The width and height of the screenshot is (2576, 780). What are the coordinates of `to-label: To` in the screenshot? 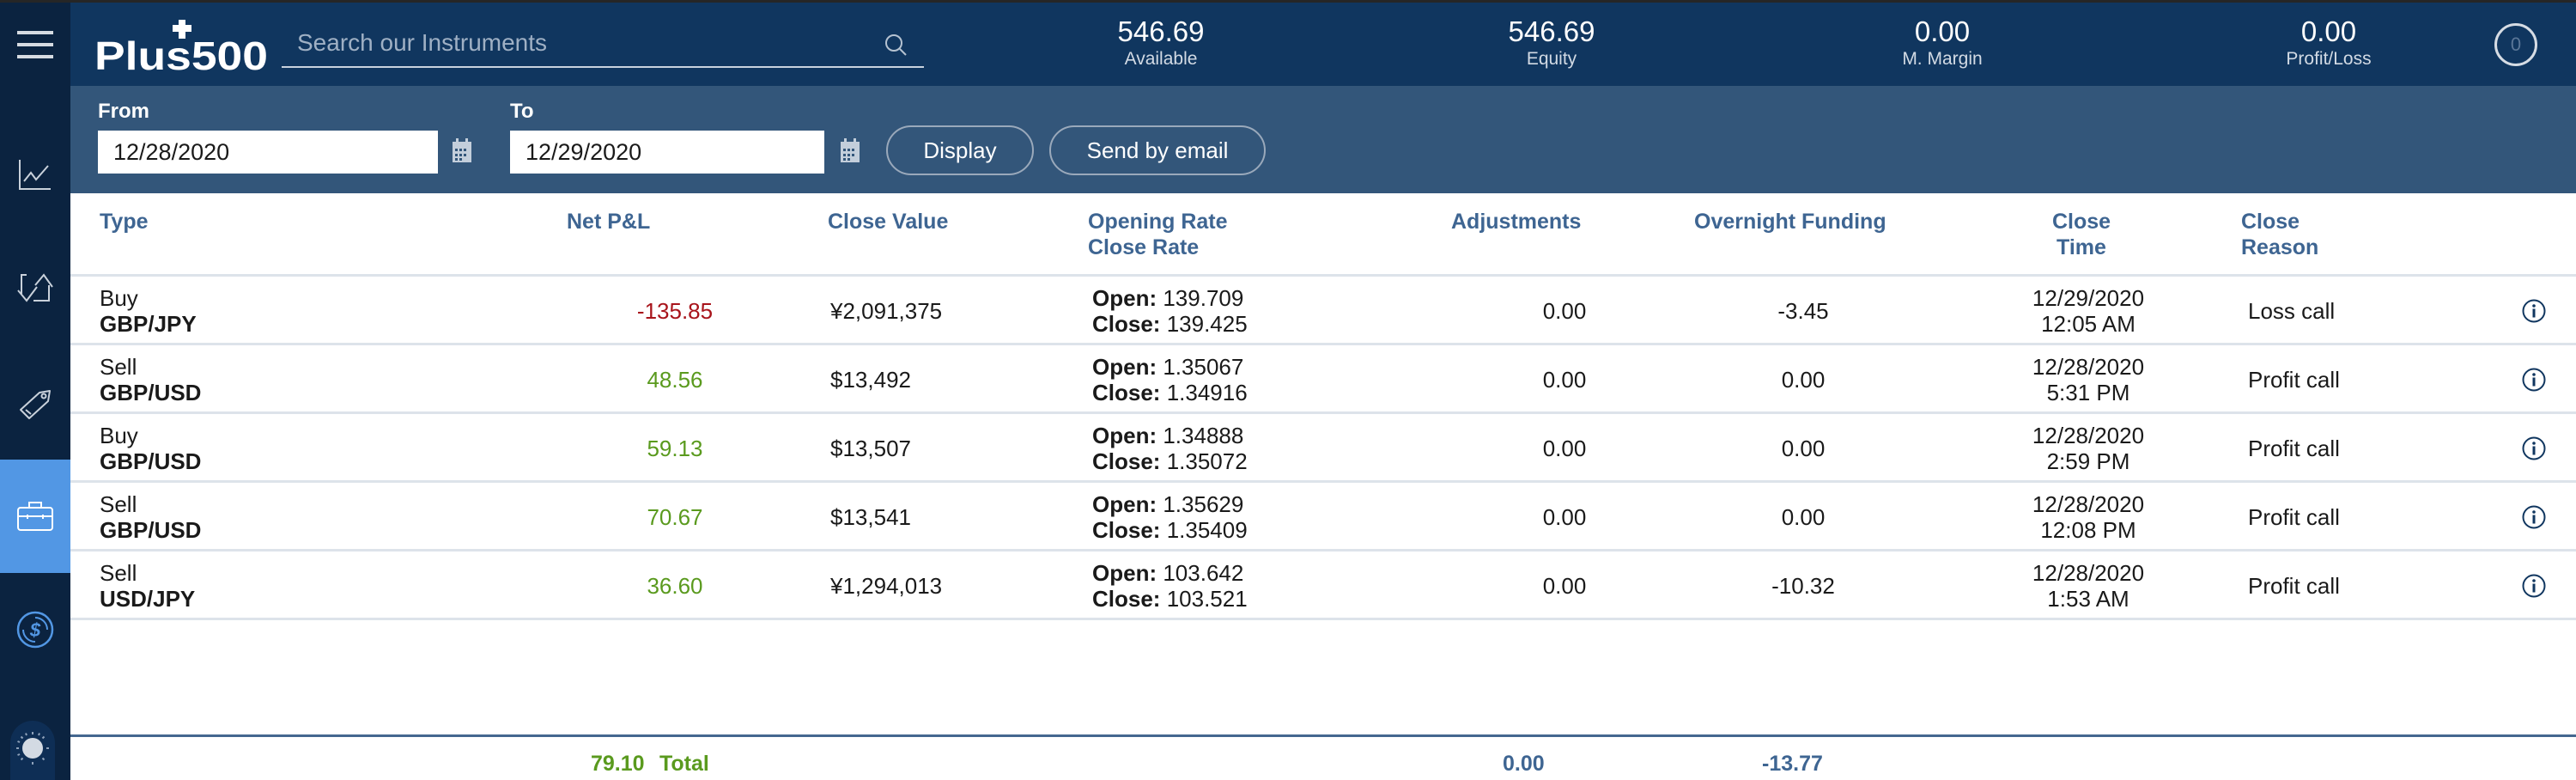 It's located at (522, 112).